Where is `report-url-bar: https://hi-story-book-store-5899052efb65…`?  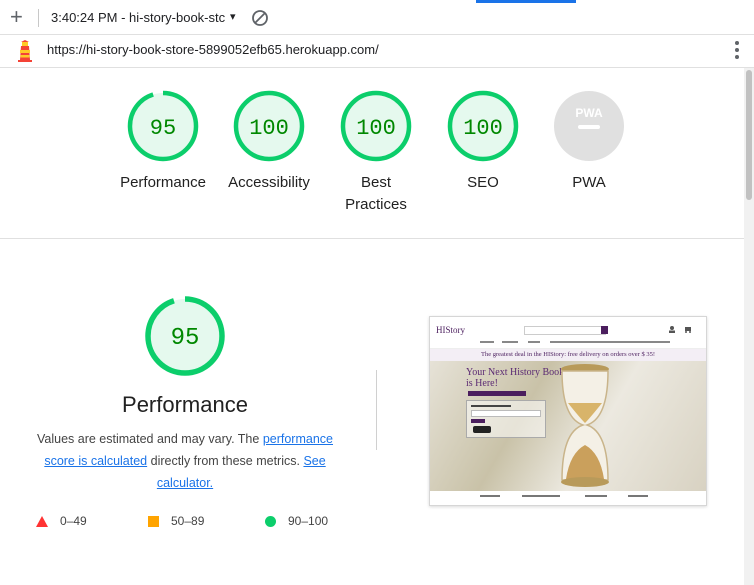 report-url-bar: https://hi-story-book-store-5899052efb65… is located at coordinates (377, 51).